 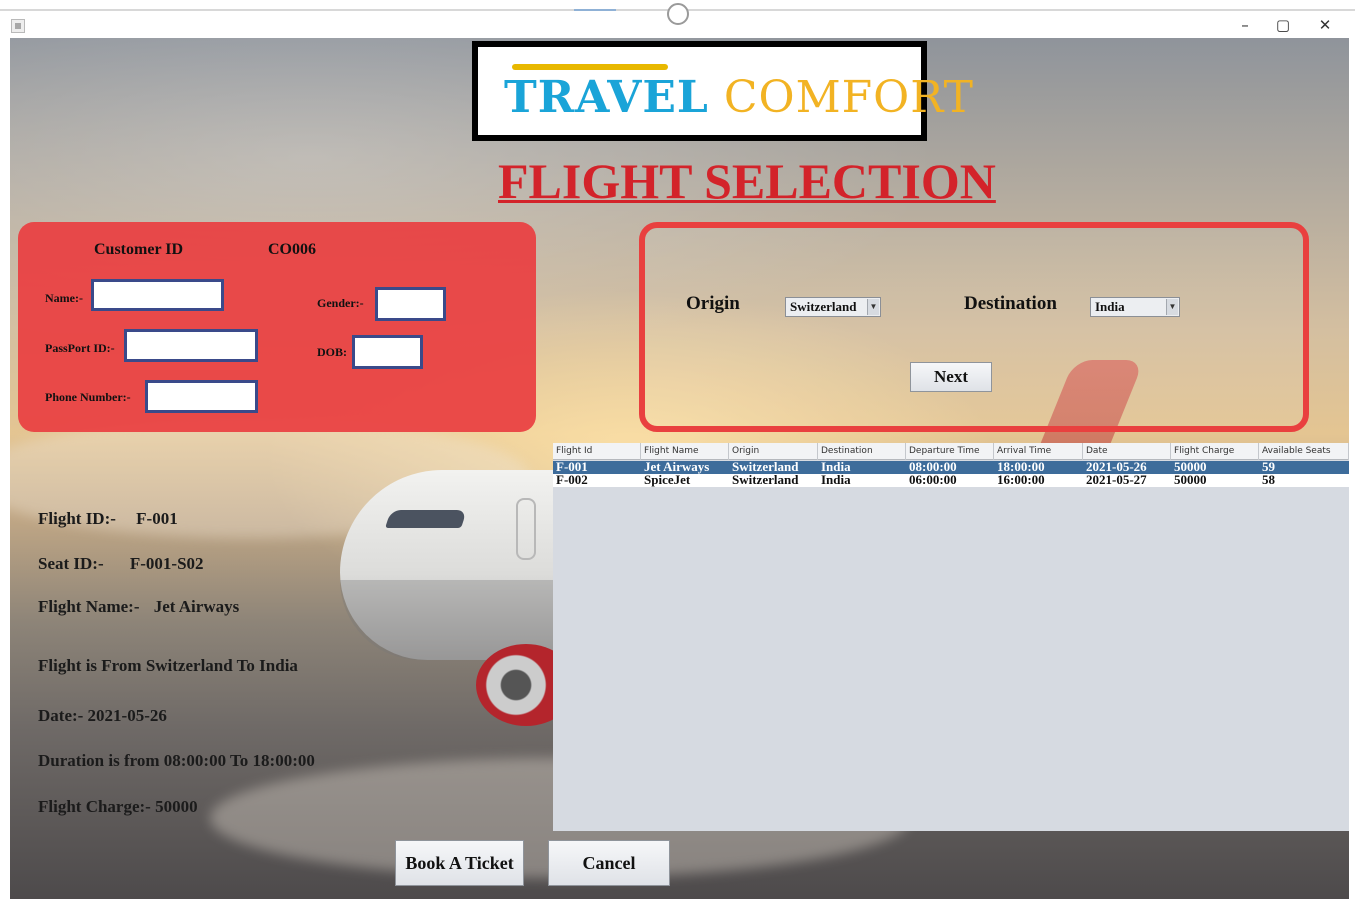 What do you see at coordinates (157, 518) in the screenshot?
I see `flight-id-value: F-001` at bounding box center [157, 518].